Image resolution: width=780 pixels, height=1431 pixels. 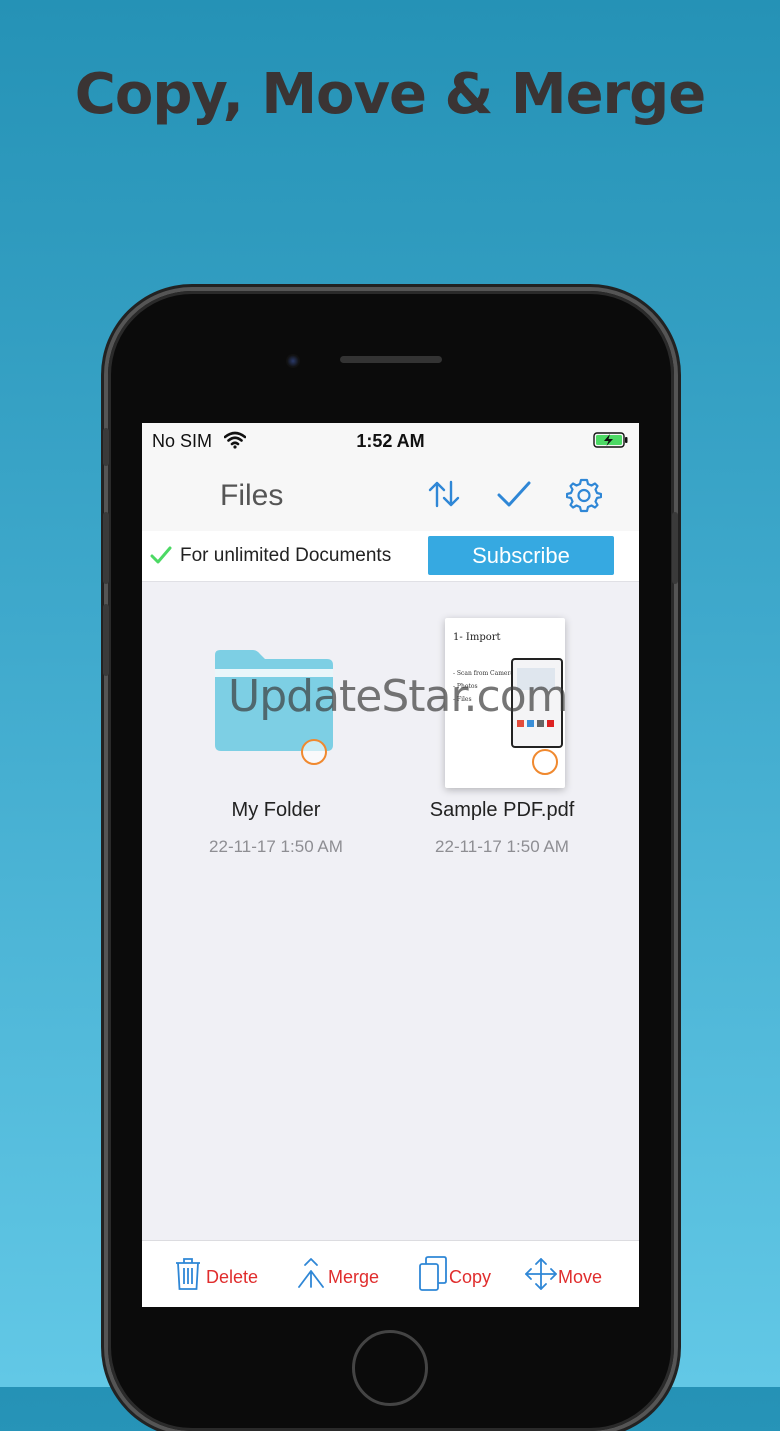 What do you see at coordinates (521, 555) in the screenshot?
I see `subscribe-button: Subscribe` at bounding box center [521, 555].